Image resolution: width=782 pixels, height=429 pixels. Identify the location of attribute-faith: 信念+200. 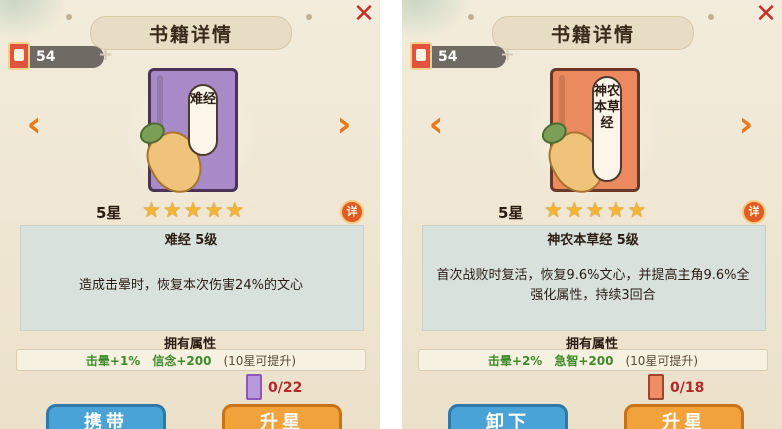
(182, 360).